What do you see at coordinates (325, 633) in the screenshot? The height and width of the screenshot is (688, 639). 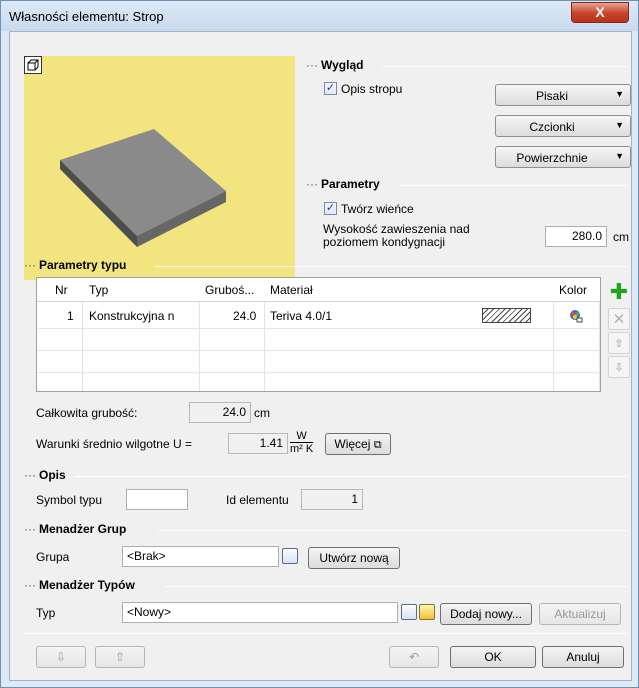 I see `footer-divider` at bounding box center [325, 633].